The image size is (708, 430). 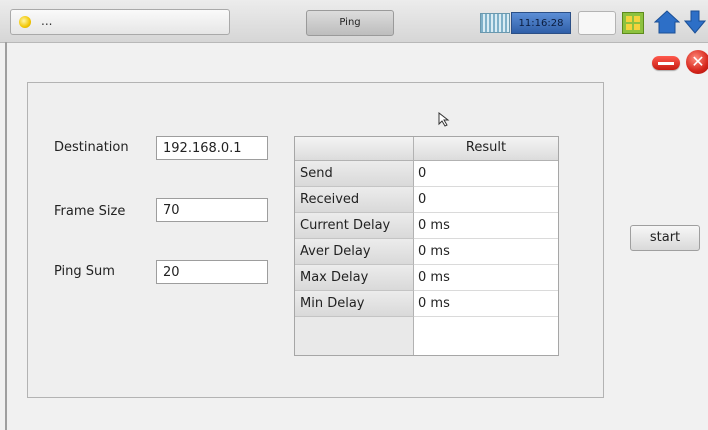 What do you see at coordinates (486, 278) in the screenshot?
I see `row-value-max-delay: 0 ms` at bounding box center [486, 278].